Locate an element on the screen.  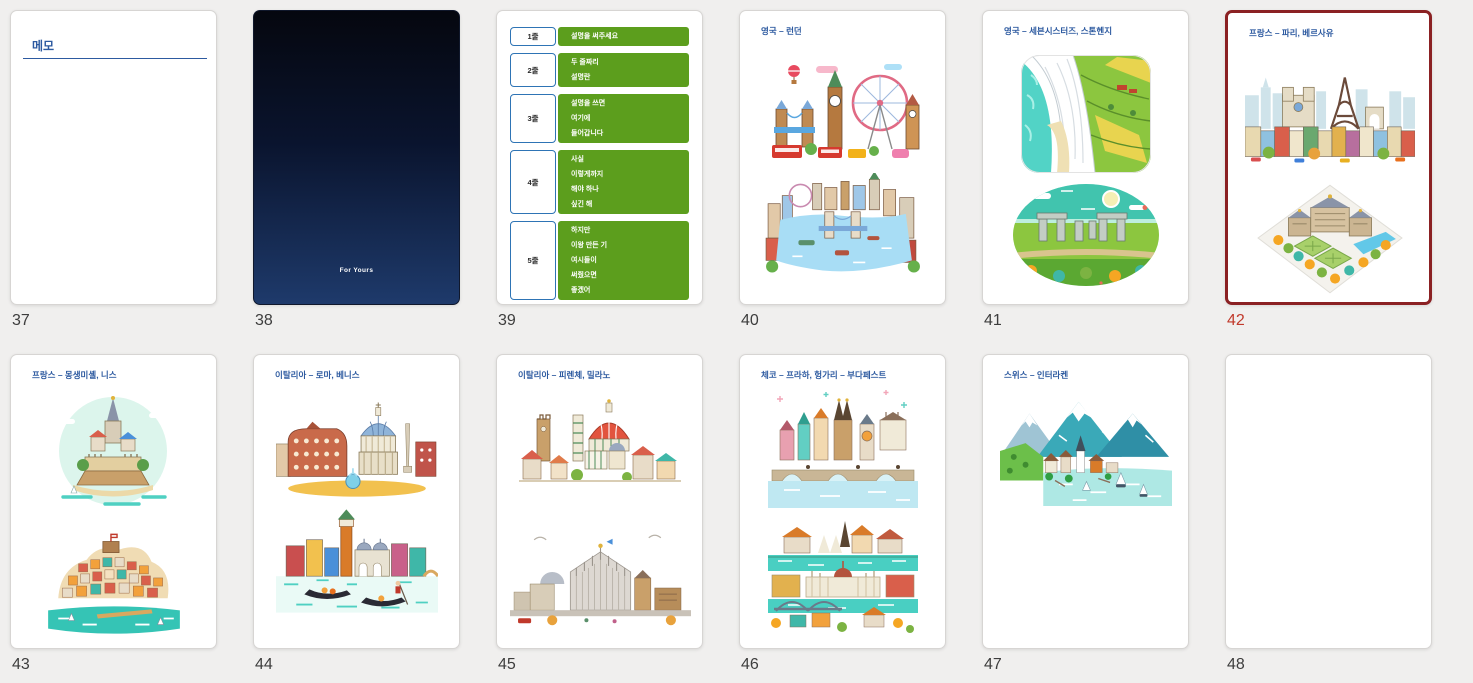
list-row: 3줄 설명을 쓰면 여기에 들어갑니다 is located at coordinates (599, 118).